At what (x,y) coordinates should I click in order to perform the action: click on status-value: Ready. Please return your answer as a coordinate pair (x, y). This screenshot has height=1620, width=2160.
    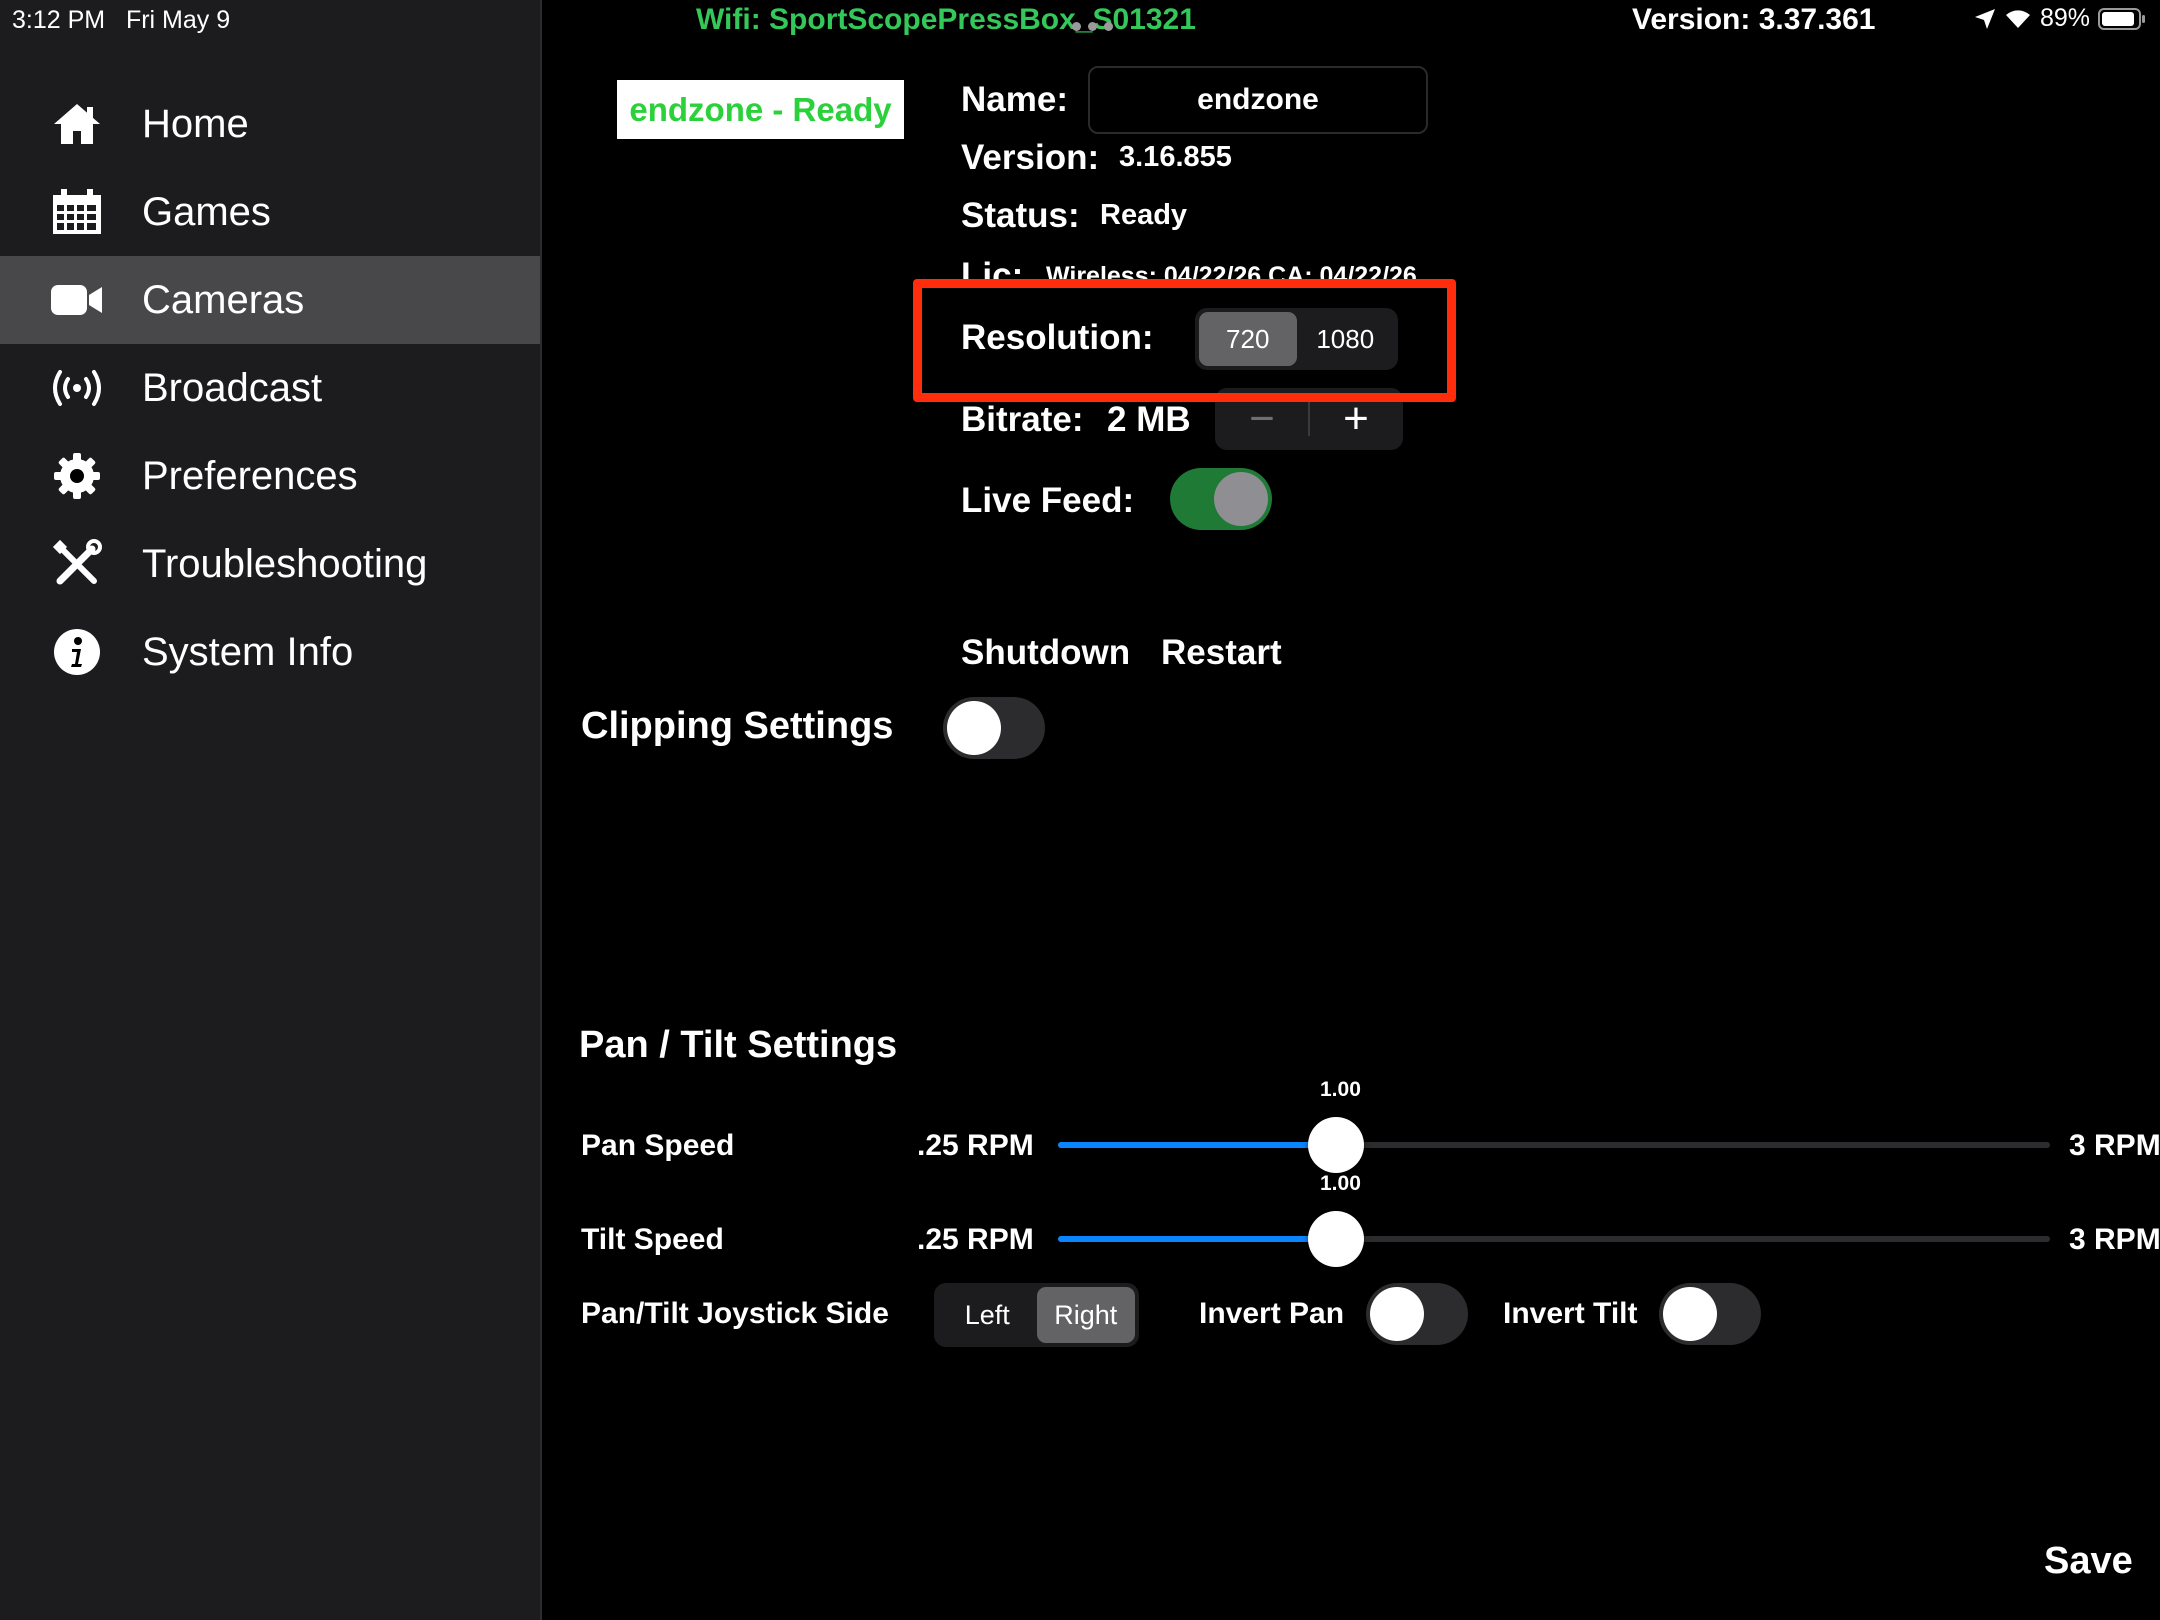
    Looking at the image, I should click on (1144, 215).